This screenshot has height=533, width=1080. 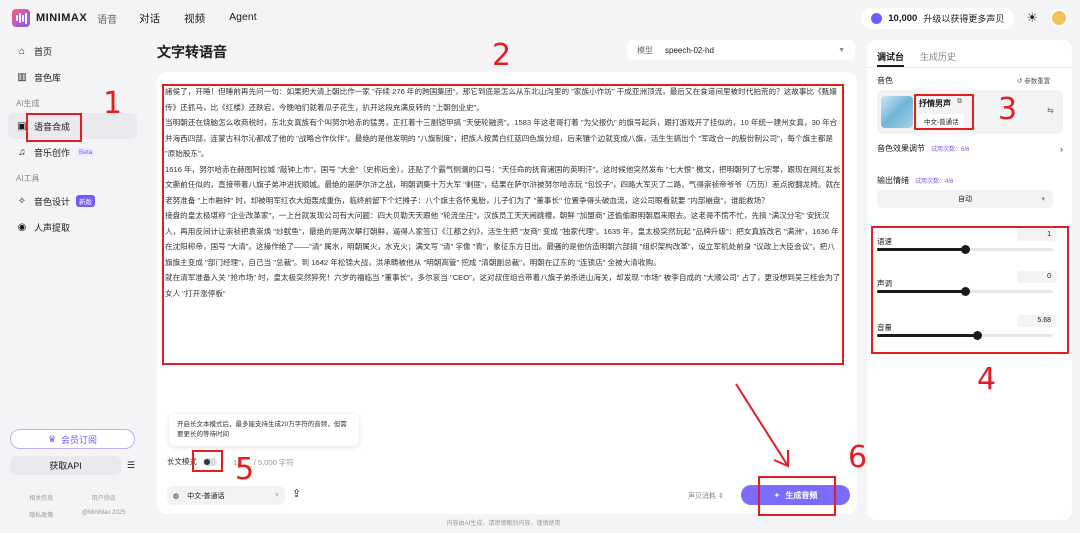 What do you see at coordinates (1032, 18) in the screenshot?
I see `sun-icon: ☀` at bounding box center [1032, 18].